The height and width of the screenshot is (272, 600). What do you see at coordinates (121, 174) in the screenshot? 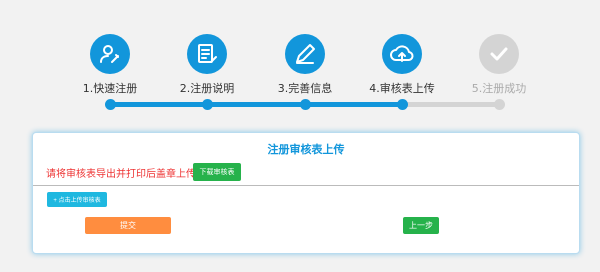
I see `upload-instruction: 请将审核表导出并打印后盖章上传` at bounding box center [121, 174].